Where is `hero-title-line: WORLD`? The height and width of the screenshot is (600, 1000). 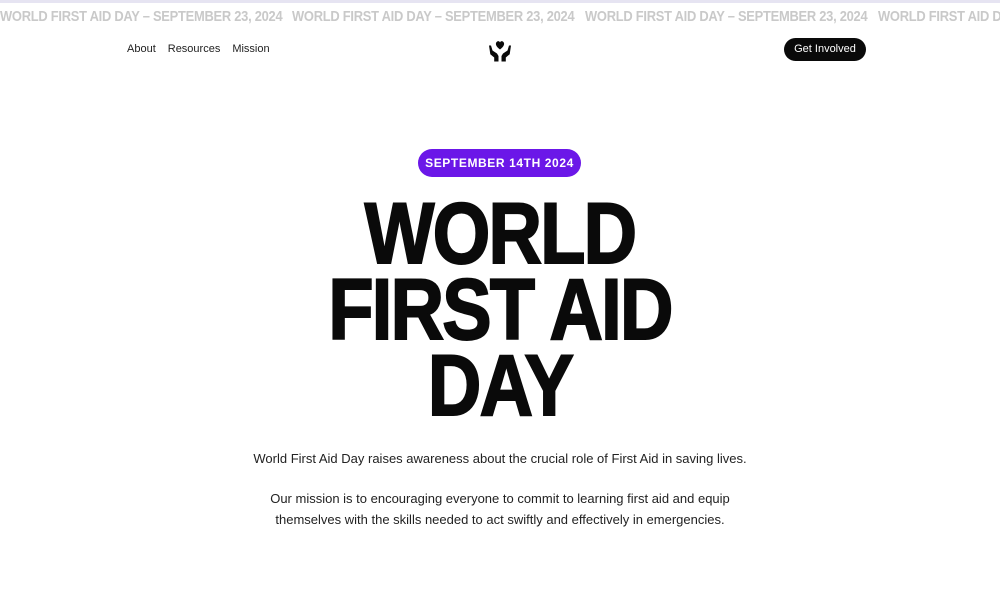 hero-title-line: WORLD is located at coordinates (501, 234).